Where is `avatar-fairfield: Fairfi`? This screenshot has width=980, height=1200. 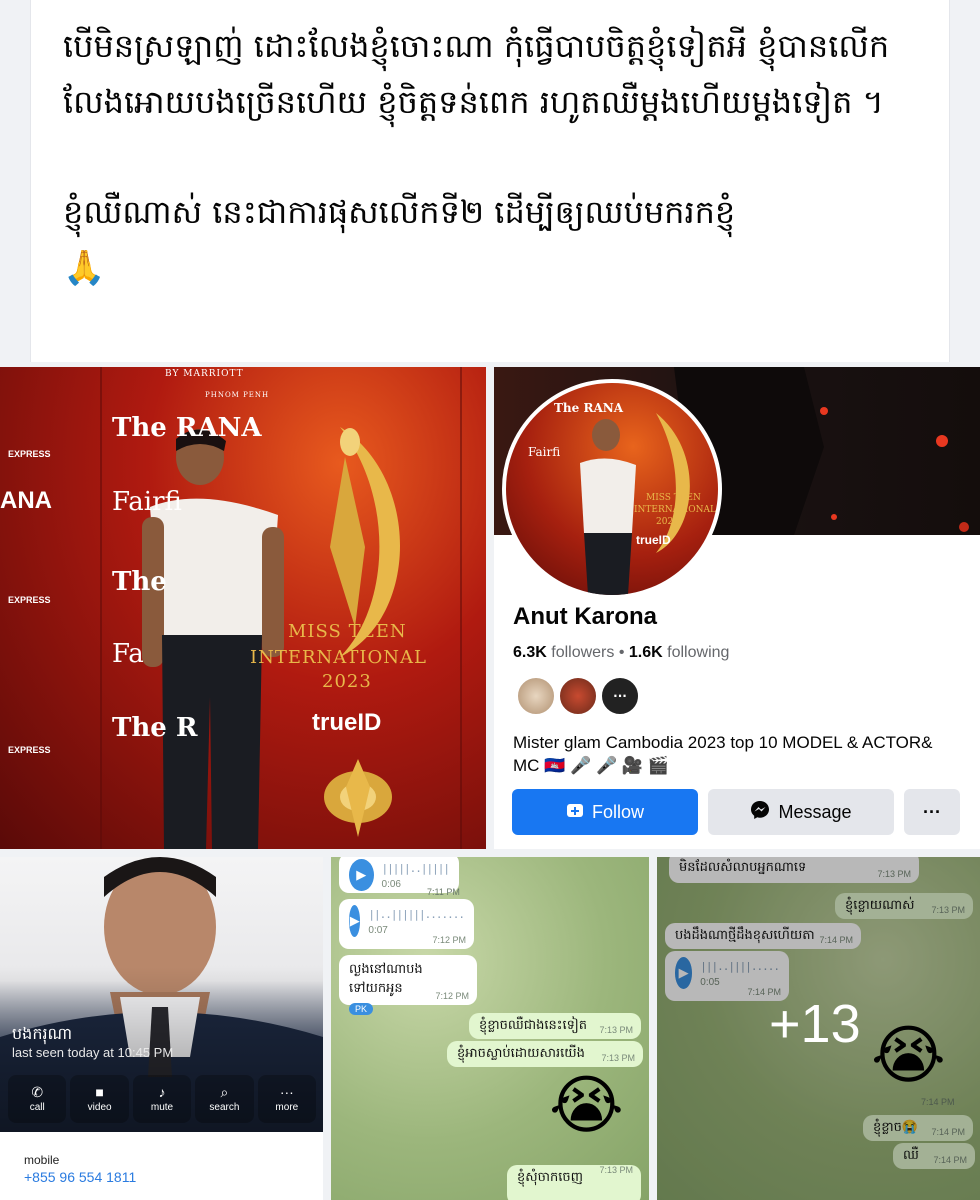 avatar-fairfield: Fairfi is located at coordinates (544, 452).